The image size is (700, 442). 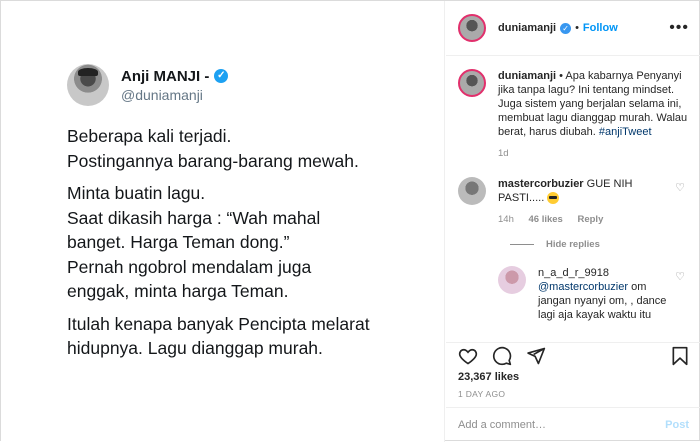 What do you see at coordinates (541, 184) in the screenshot?
I see `comment-username: mastercorbuzier` at bounding box center [541, 184].